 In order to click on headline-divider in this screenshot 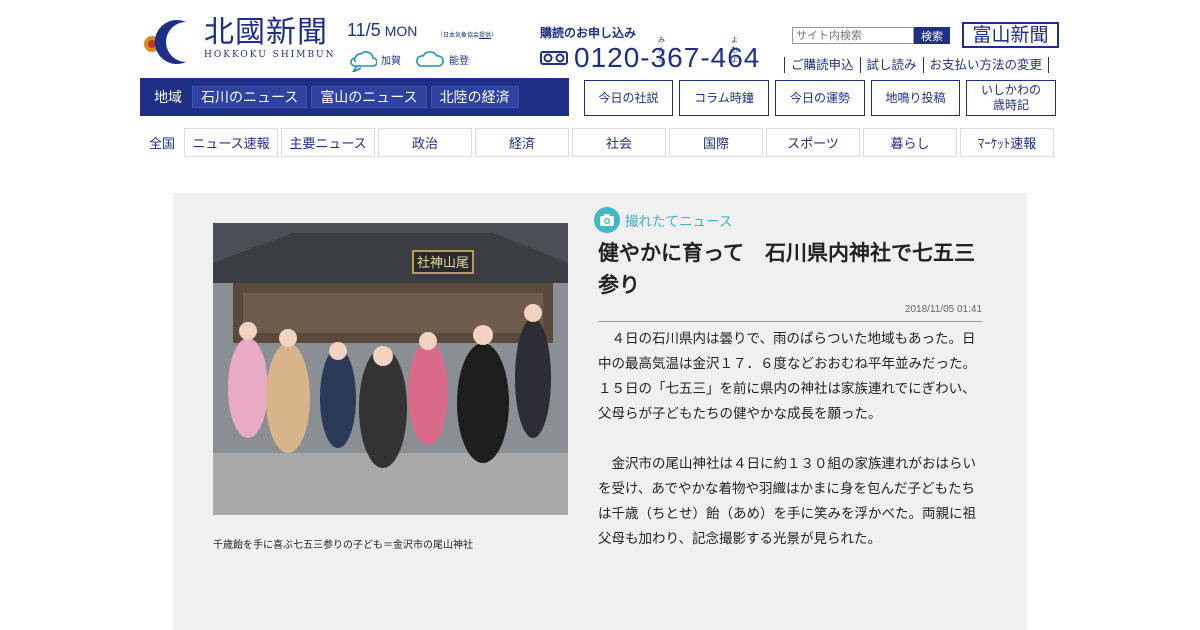, I will do `click(790, 321)`.